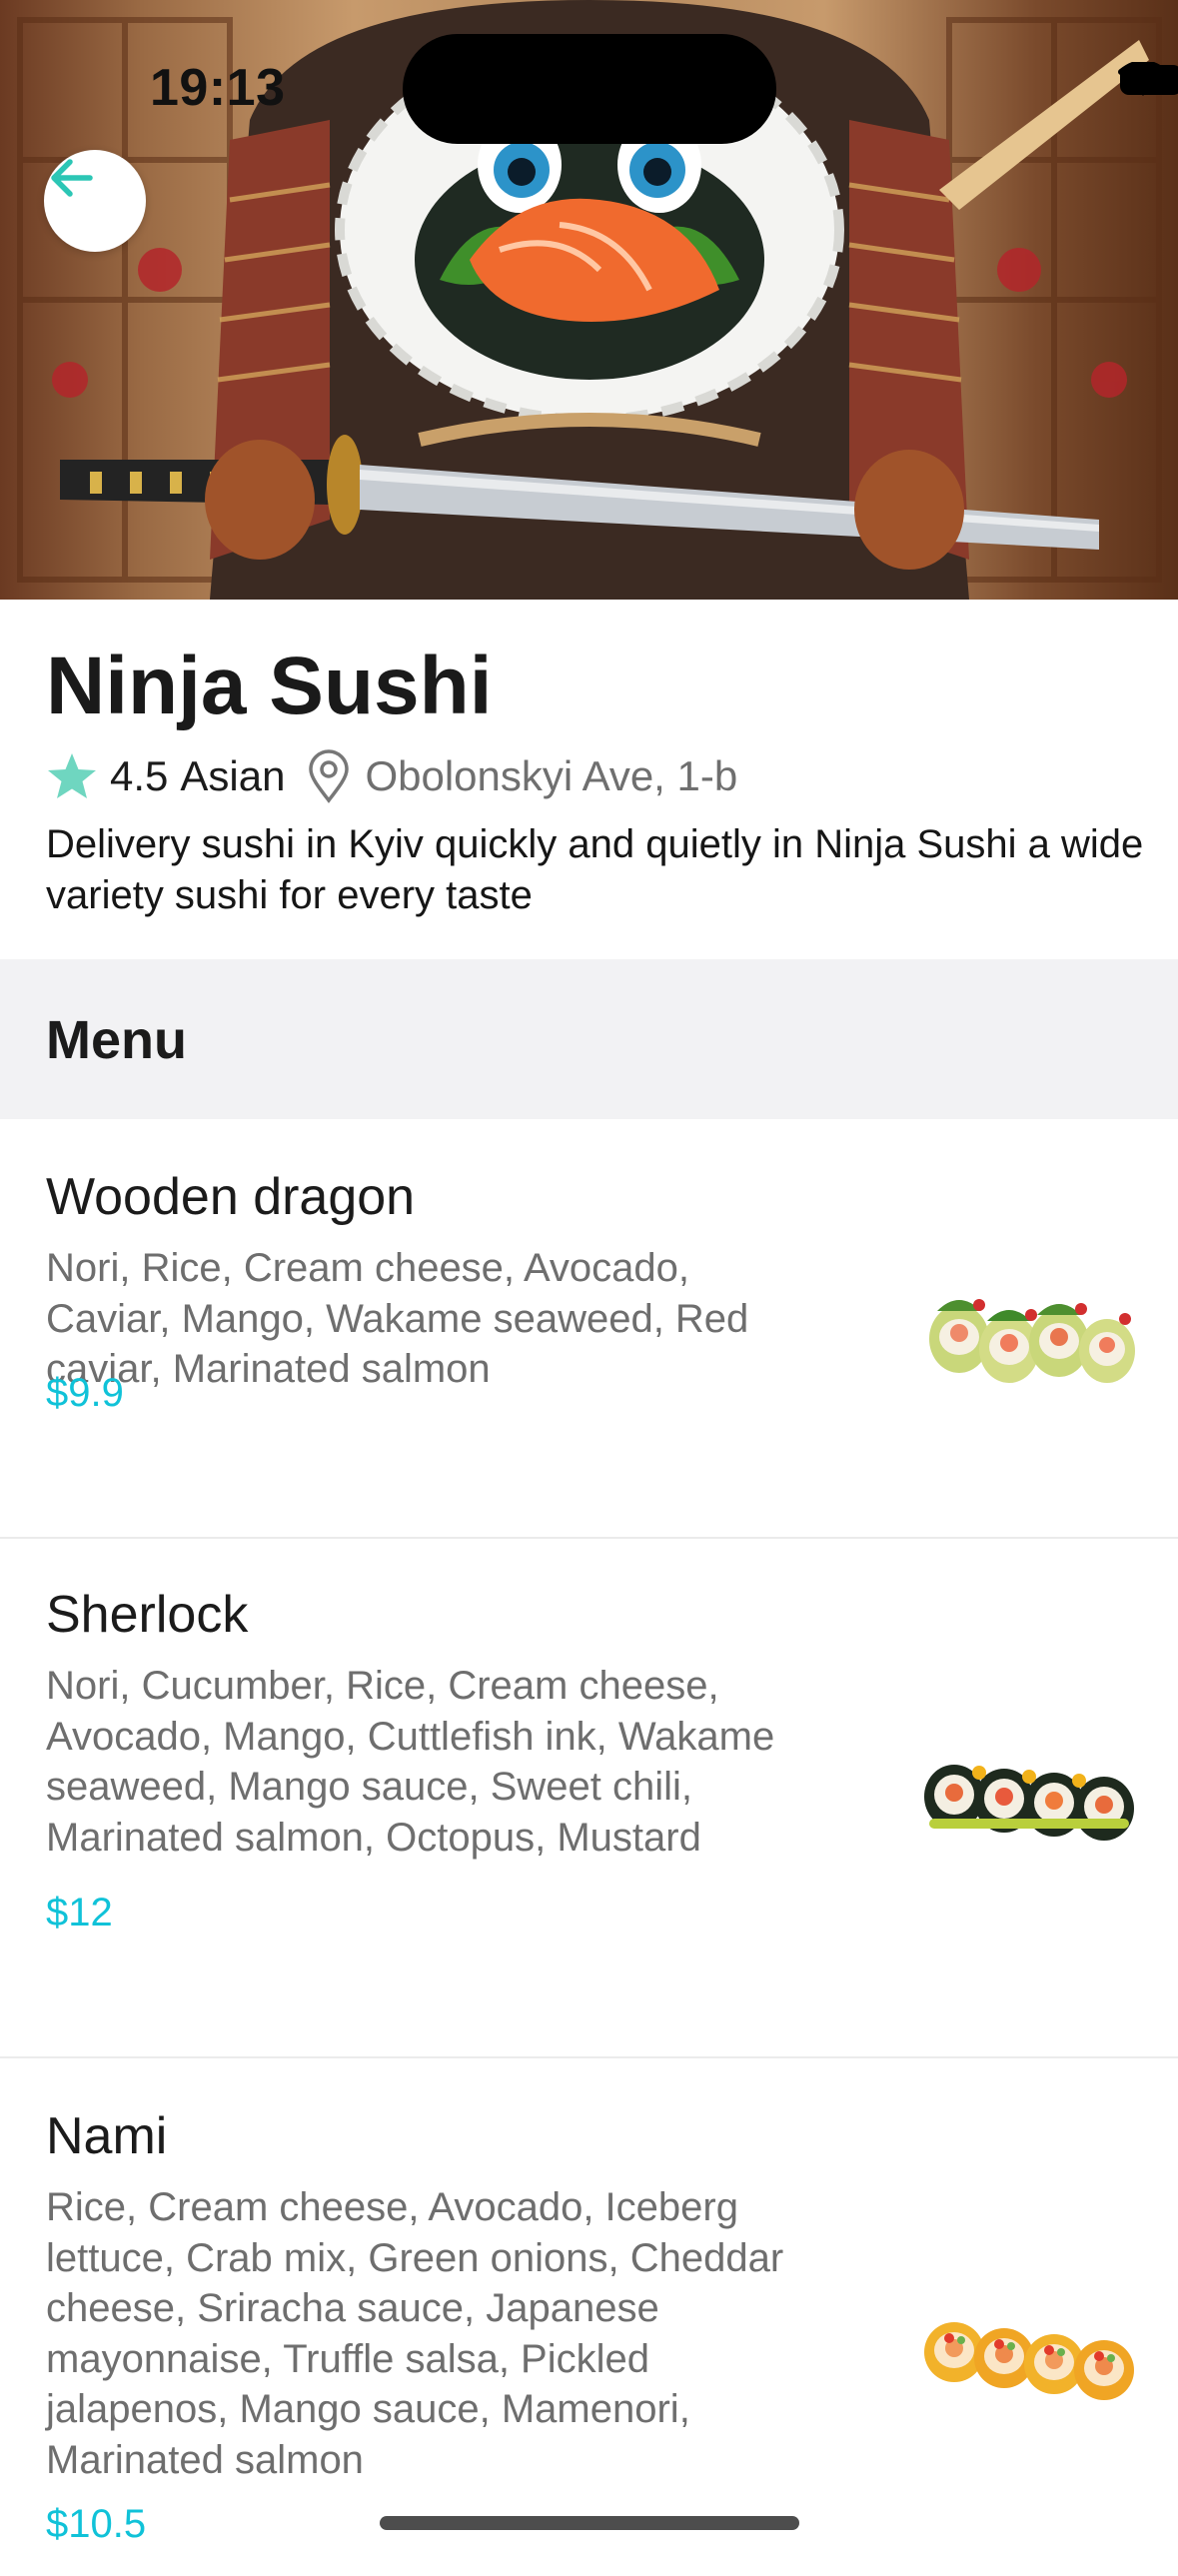  I want to click on menu-item-price: $10.5, so click(96, 2524).